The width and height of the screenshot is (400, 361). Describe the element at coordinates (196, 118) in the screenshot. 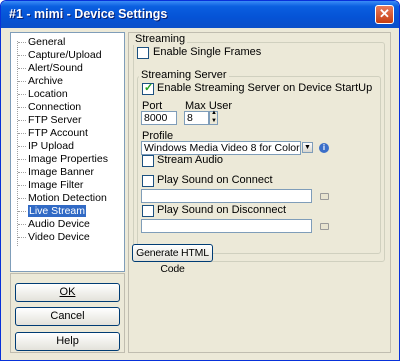

I see `max-user-input: 8` at that location.